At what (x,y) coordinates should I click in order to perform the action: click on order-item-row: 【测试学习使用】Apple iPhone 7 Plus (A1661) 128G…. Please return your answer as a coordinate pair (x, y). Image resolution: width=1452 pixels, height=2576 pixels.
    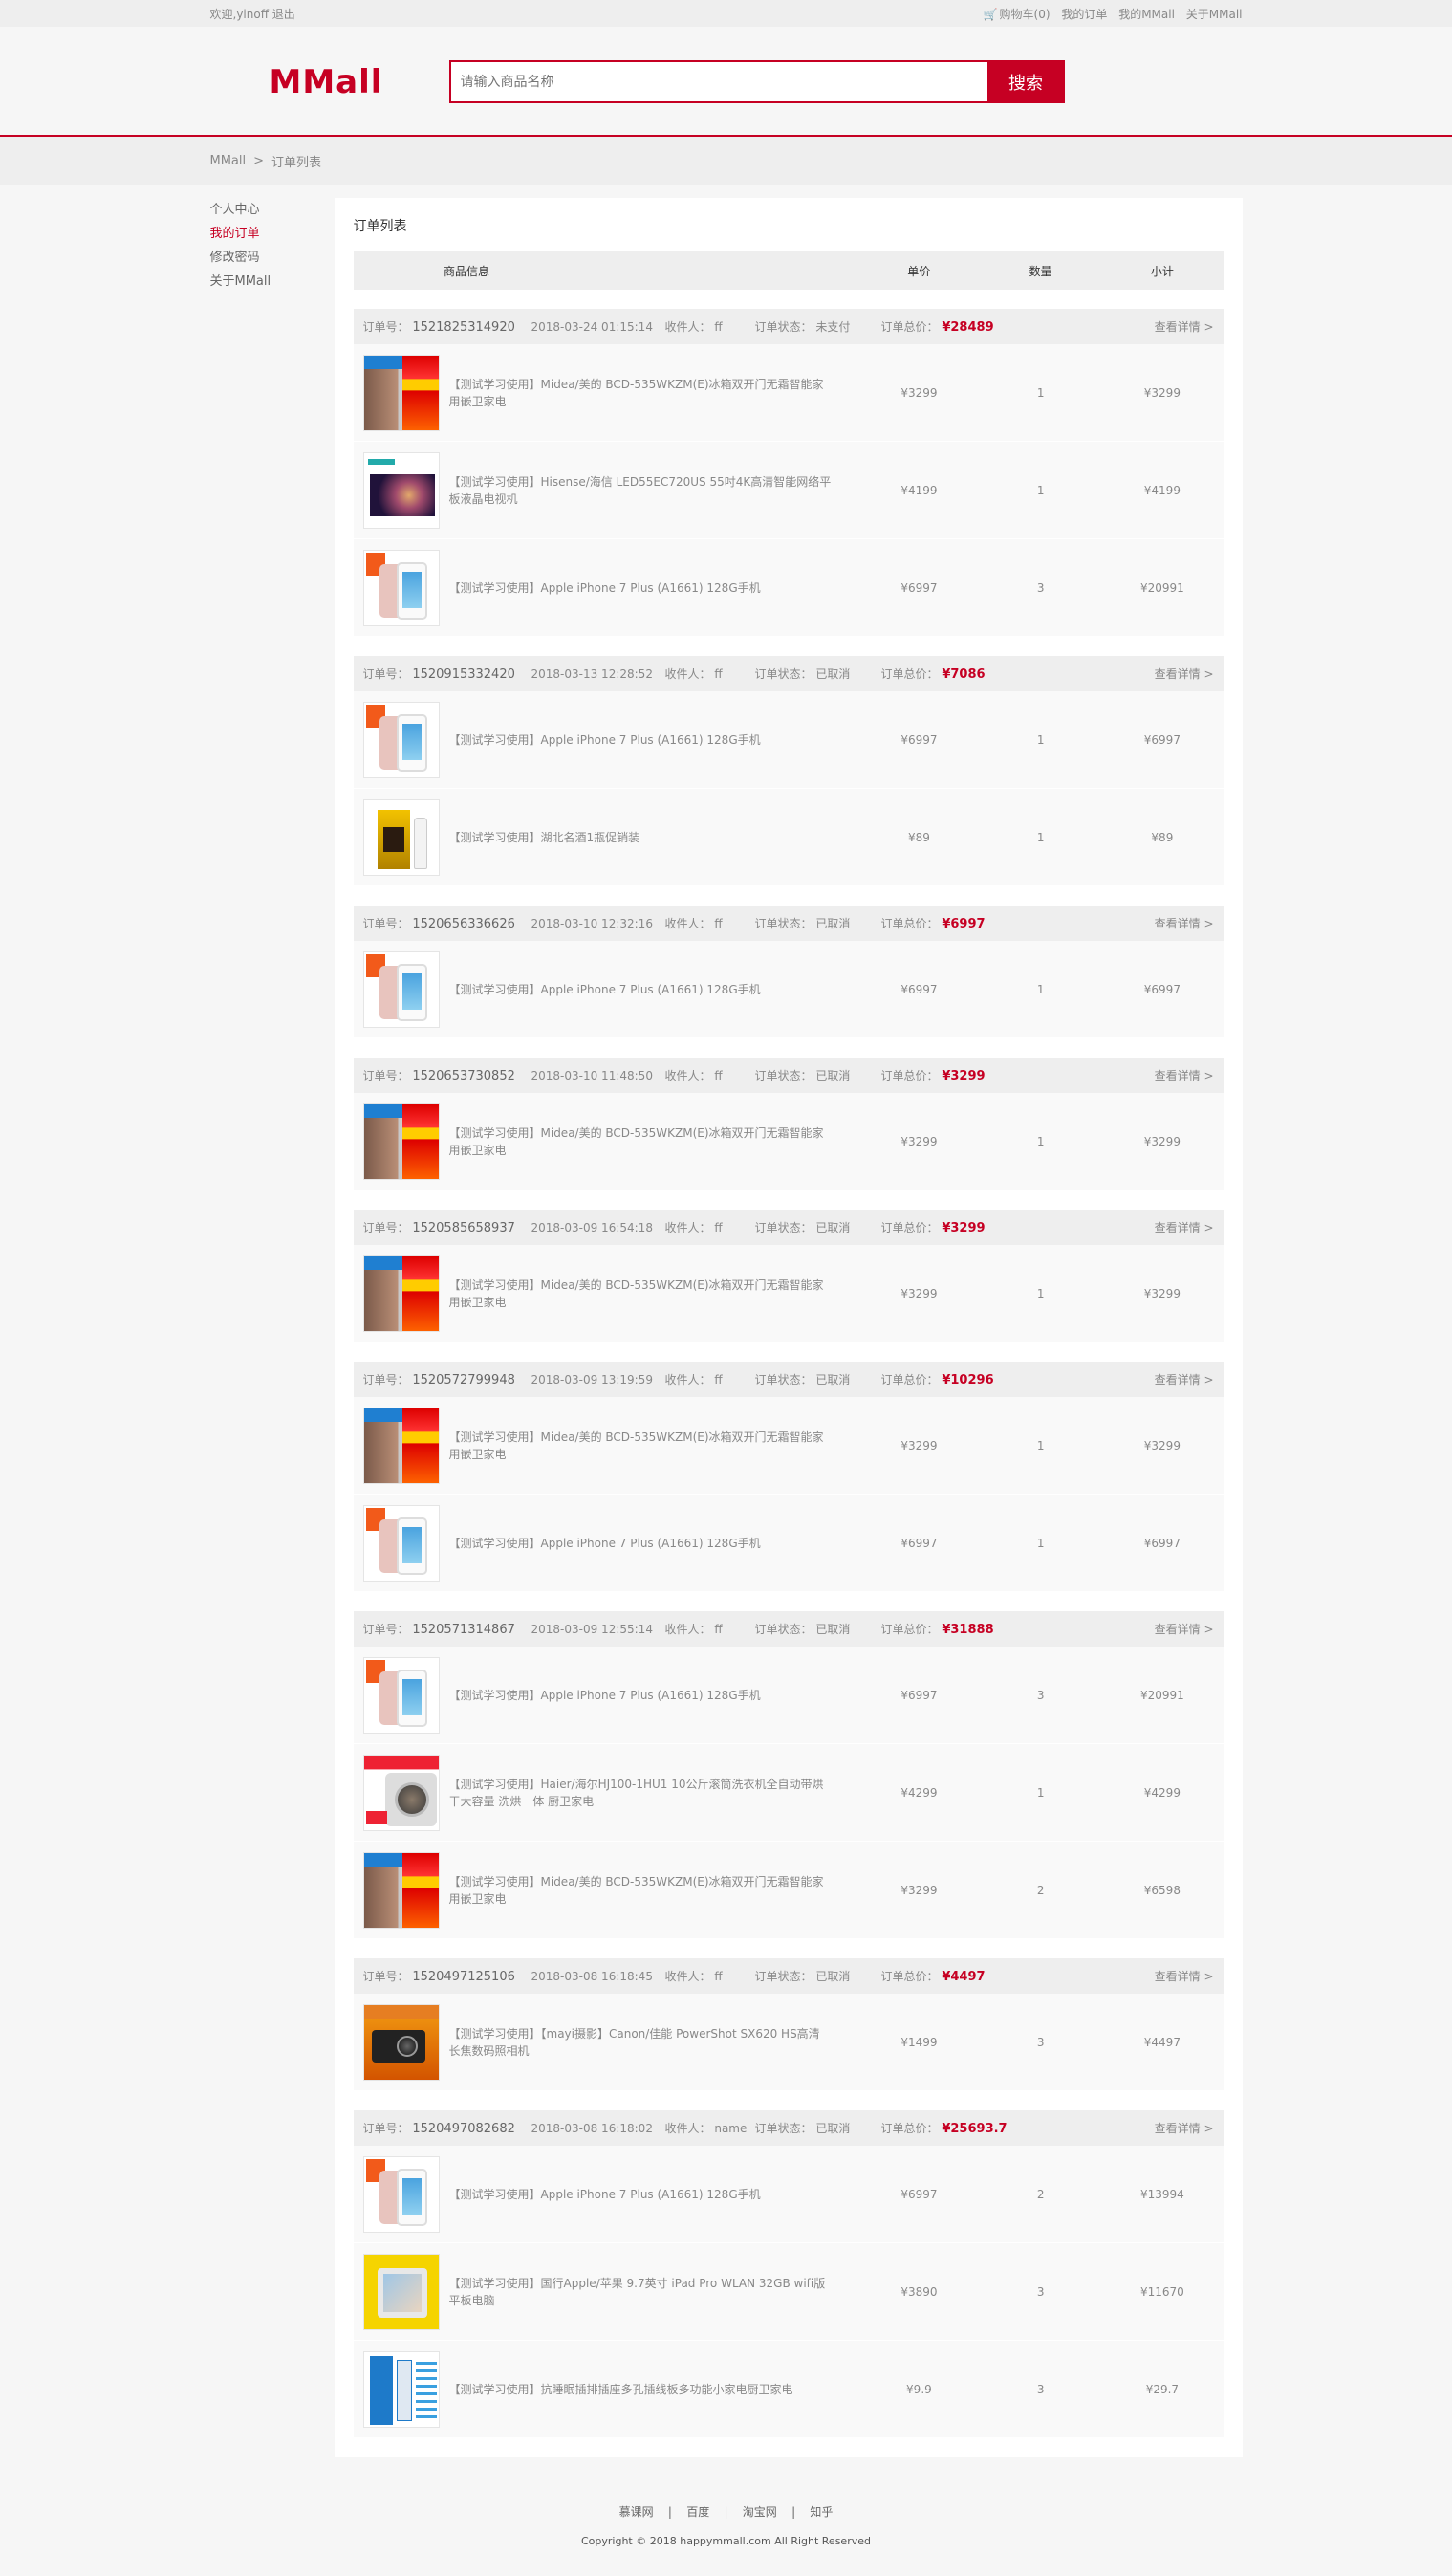
    Looking at the image, I should click on (788, 1695).